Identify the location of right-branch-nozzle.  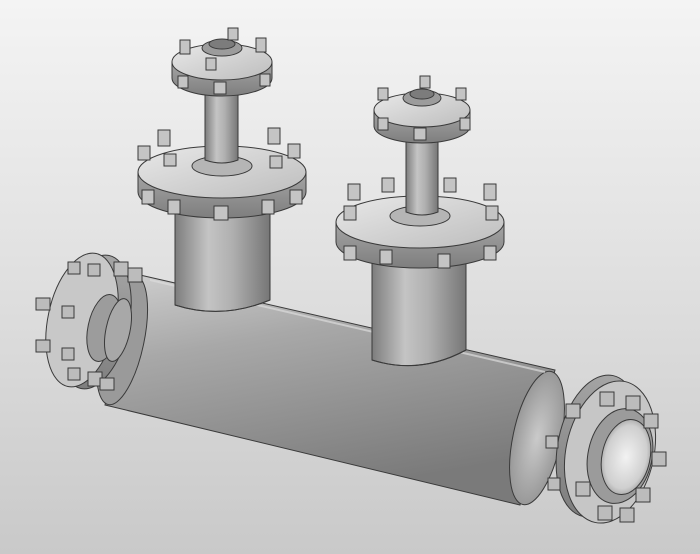
(419, 310).